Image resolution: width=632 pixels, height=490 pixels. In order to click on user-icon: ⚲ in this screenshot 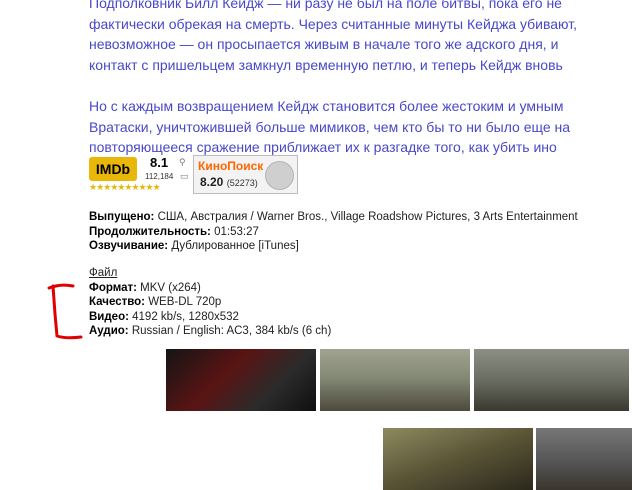, I will do `click(182, 162)`.